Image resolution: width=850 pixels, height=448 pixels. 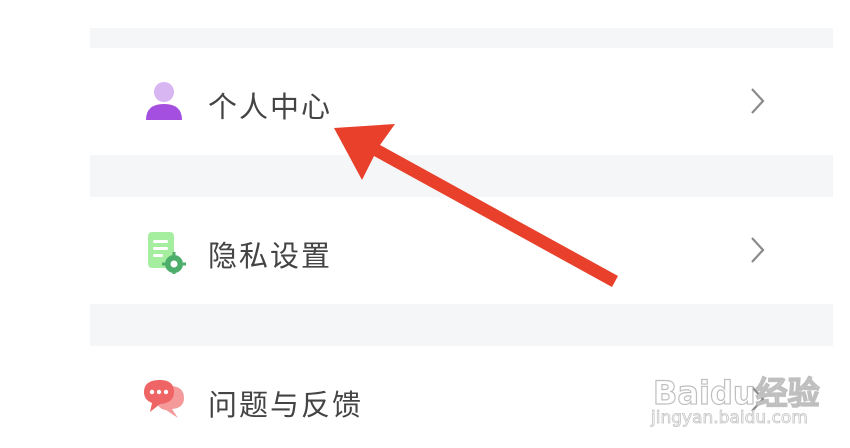 What do you see at coordinates (270, 107) in the screenshot?
I see `menu-item-label: 个人中心` at bounding box center [270, 107].